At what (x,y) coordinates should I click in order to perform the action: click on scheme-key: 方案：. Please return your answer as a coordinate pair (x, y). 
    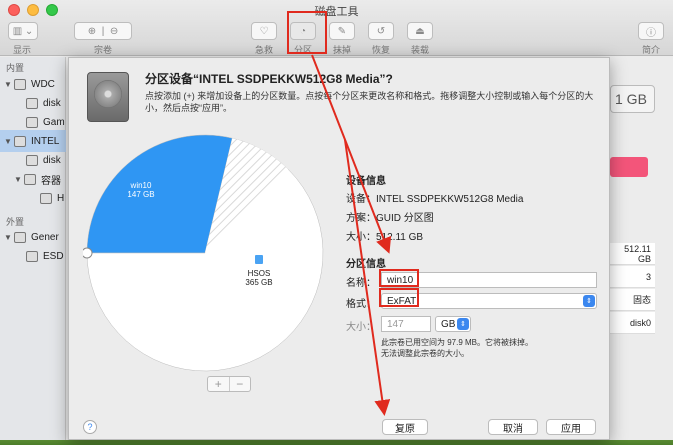
    Looking at the image, I should click on (361, 218).